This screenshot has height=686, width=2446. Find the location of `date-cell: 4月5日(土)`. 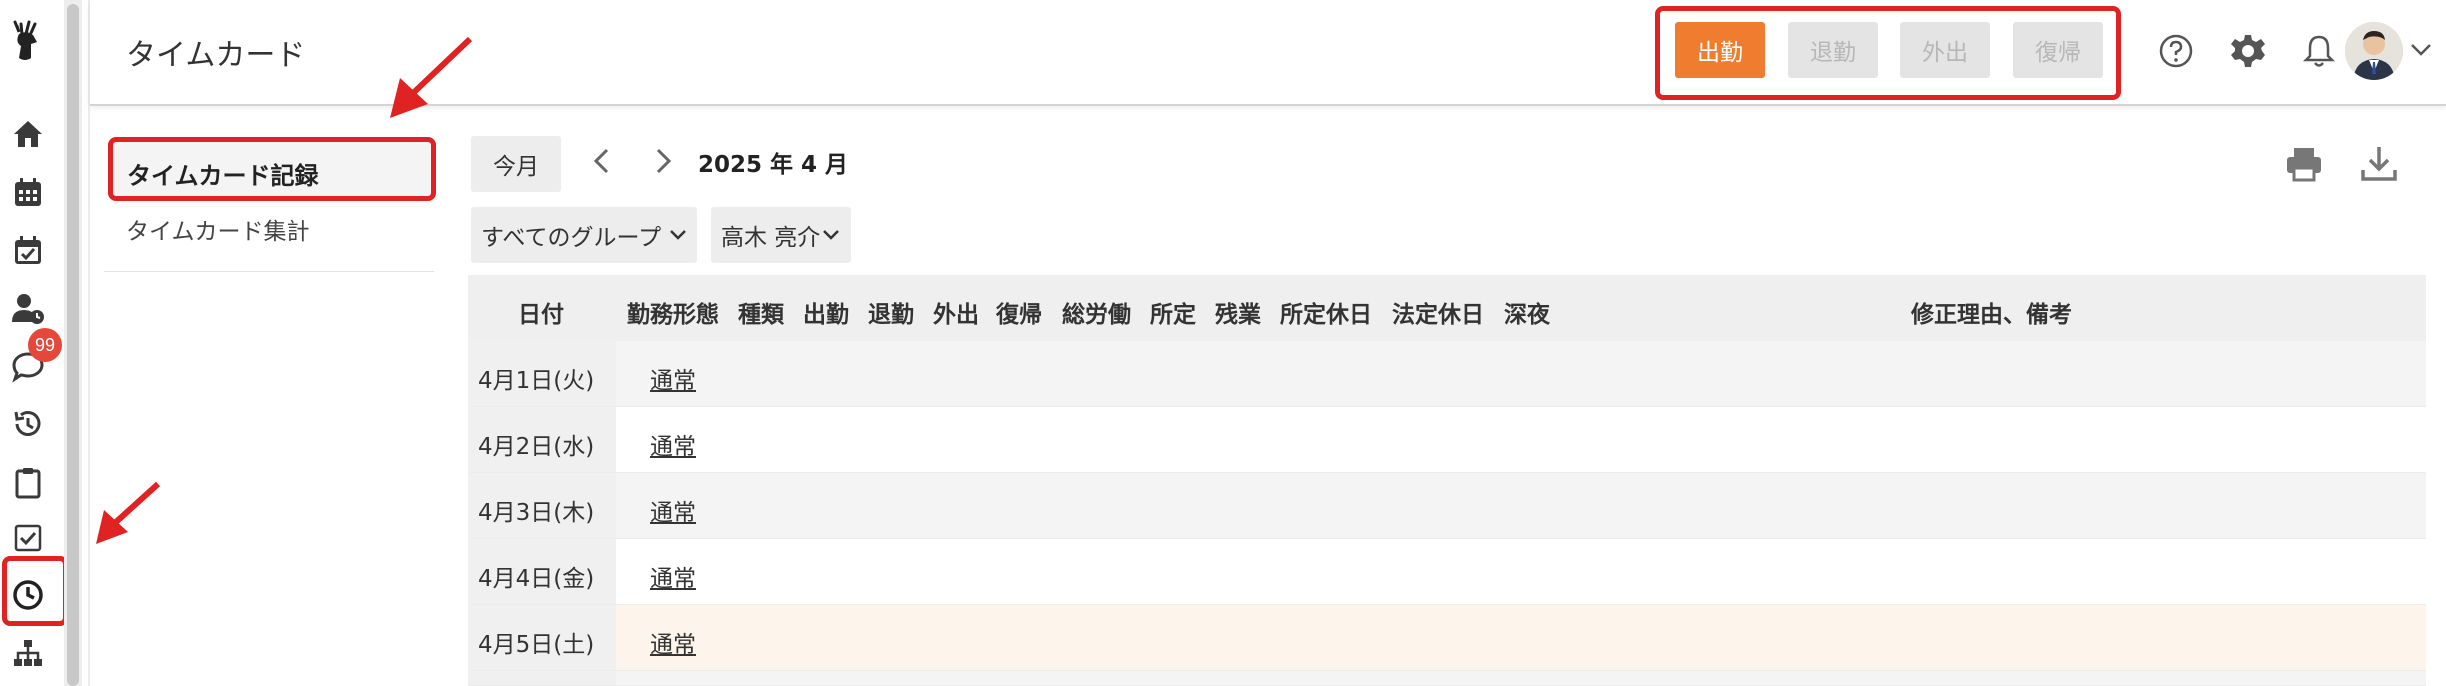

date-cell: 4月5日(土) is located at coordinates (542, 637).